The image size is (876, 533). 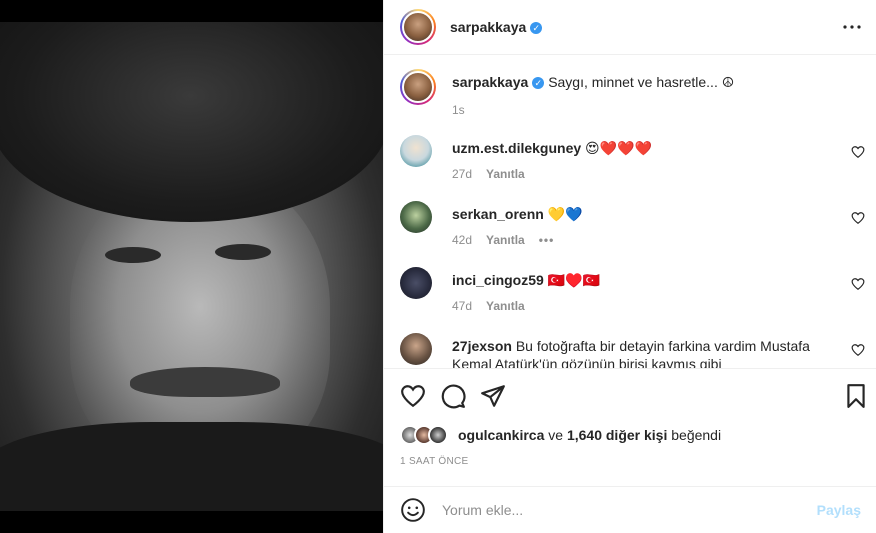 I want to click on caption-time: 1s, so click(x=656, y=110).